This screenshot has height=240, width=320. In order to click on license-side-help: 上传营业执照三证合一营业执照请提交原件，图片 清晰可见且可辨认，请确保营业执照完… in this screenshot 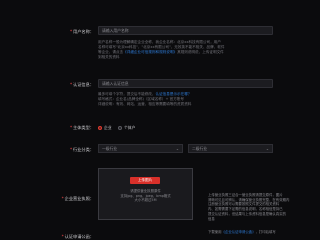, I will do `click(249, 207)`.